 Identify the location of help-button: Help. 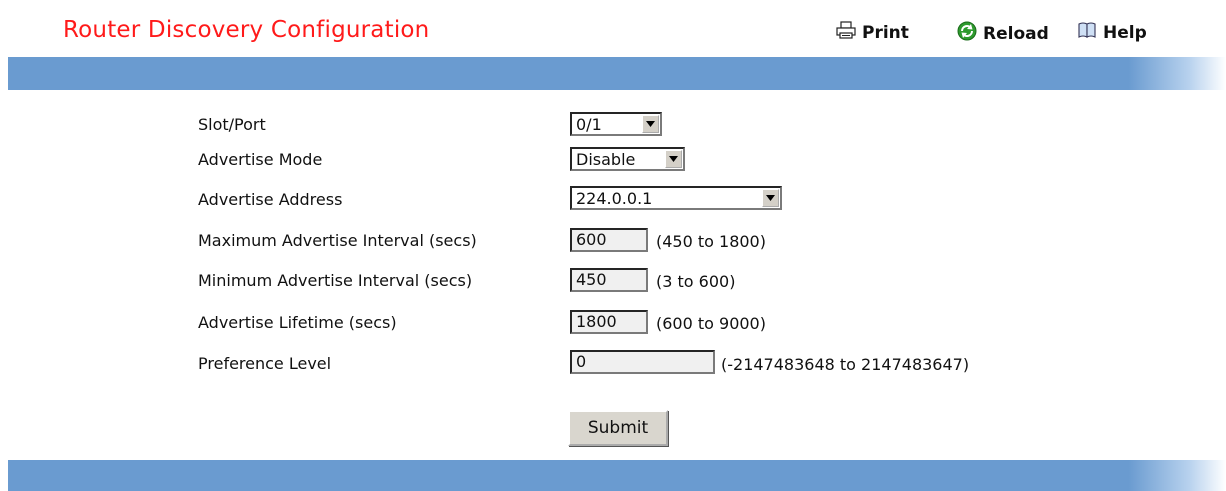
(1112, 32).